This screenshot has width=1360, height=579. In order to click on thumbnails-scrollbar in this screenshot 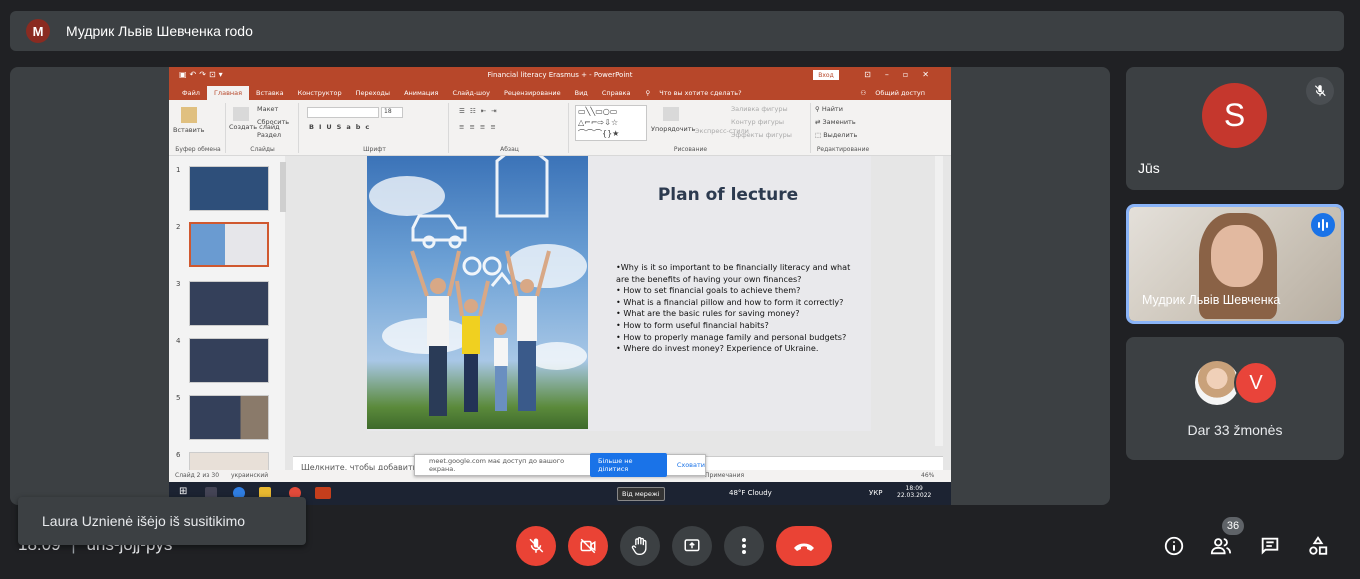, I will do `click(283, 187)`.